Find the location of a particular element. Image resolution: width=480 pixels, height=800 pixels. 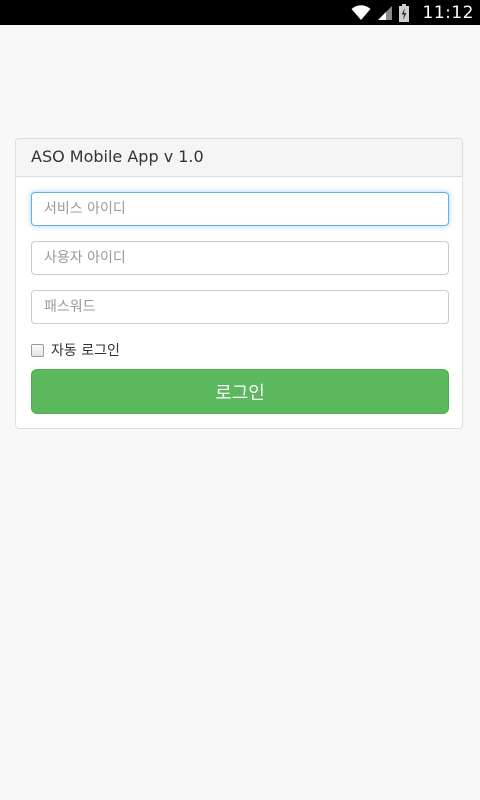

auto-login-row: 자동 로그인 is located at coordinates (75, 350).